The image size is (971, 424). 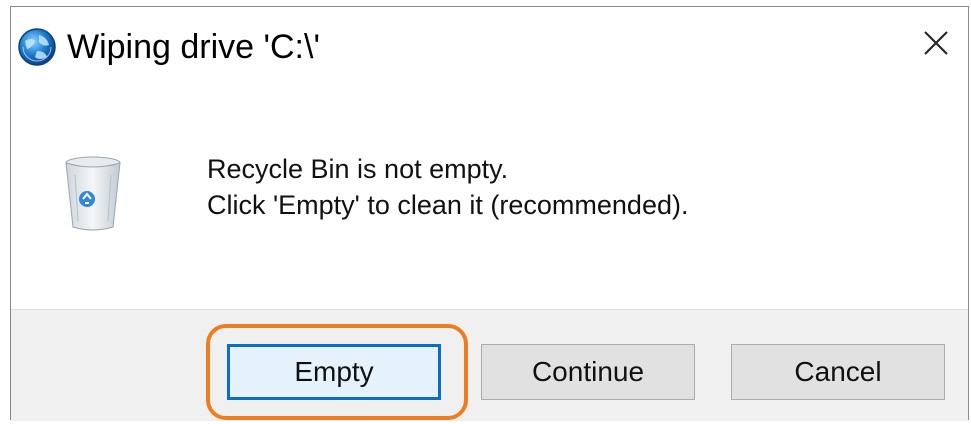 What do you see at coordinates (37, 47) in the screenshot?
I see `globe-icon` at bounding box center [37, 47].